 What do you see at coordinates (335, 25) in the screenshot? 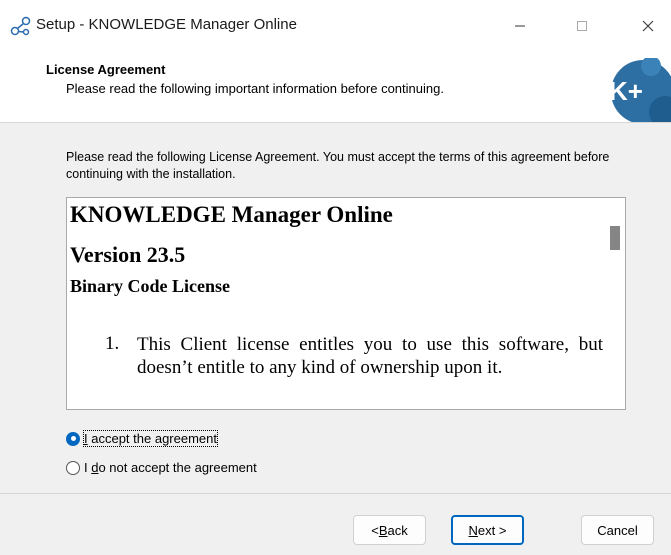
I see `title-bar: Setup - KNOWLEDGE Manager Online` at bounding box center [335, 25].